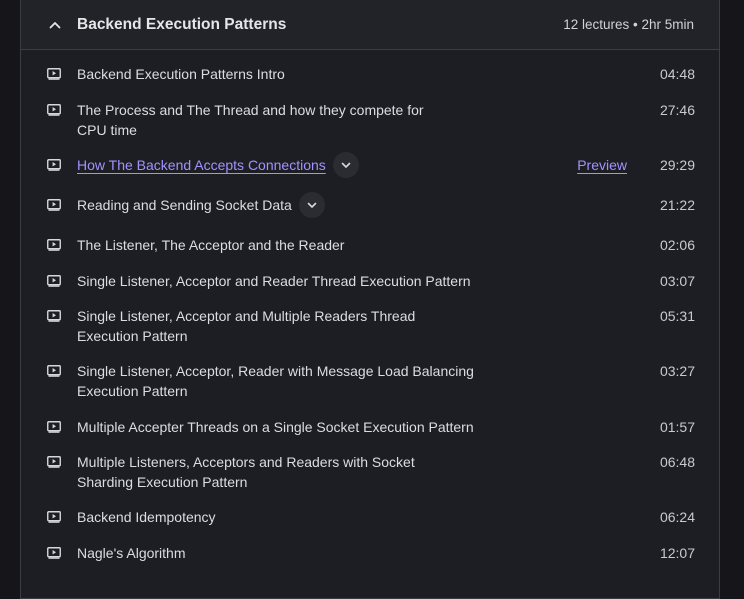 The image size is (744, 599). Describe the element at coordinates (131, 553) in the screenshot. I see `lecture-title: Nagle's Algorithm` at that location.